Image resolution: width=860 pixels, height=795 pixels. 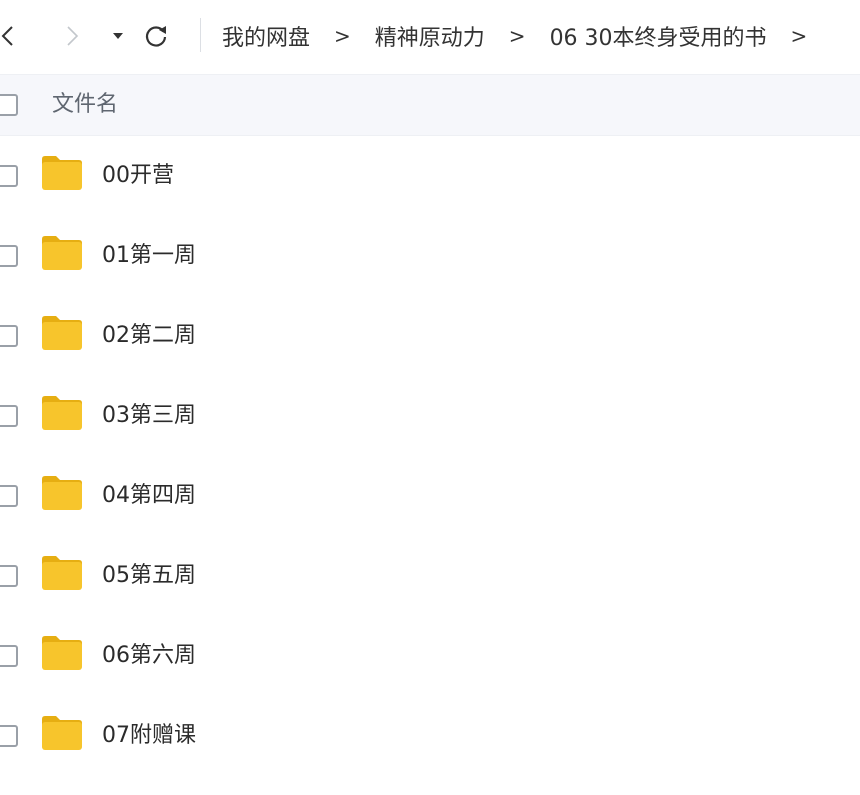 I want to click on file-row: 02第二周, so click(x=430, y=336).